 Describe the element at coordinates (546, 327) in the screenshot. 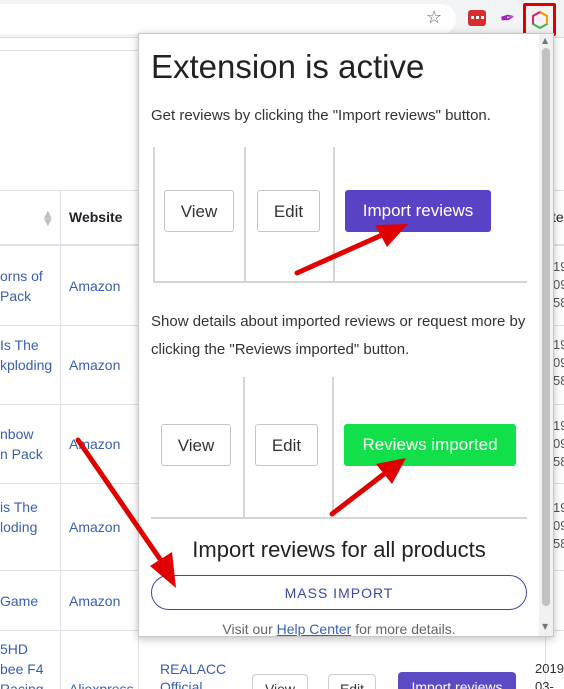

I see `scroll-thumb` at that location.